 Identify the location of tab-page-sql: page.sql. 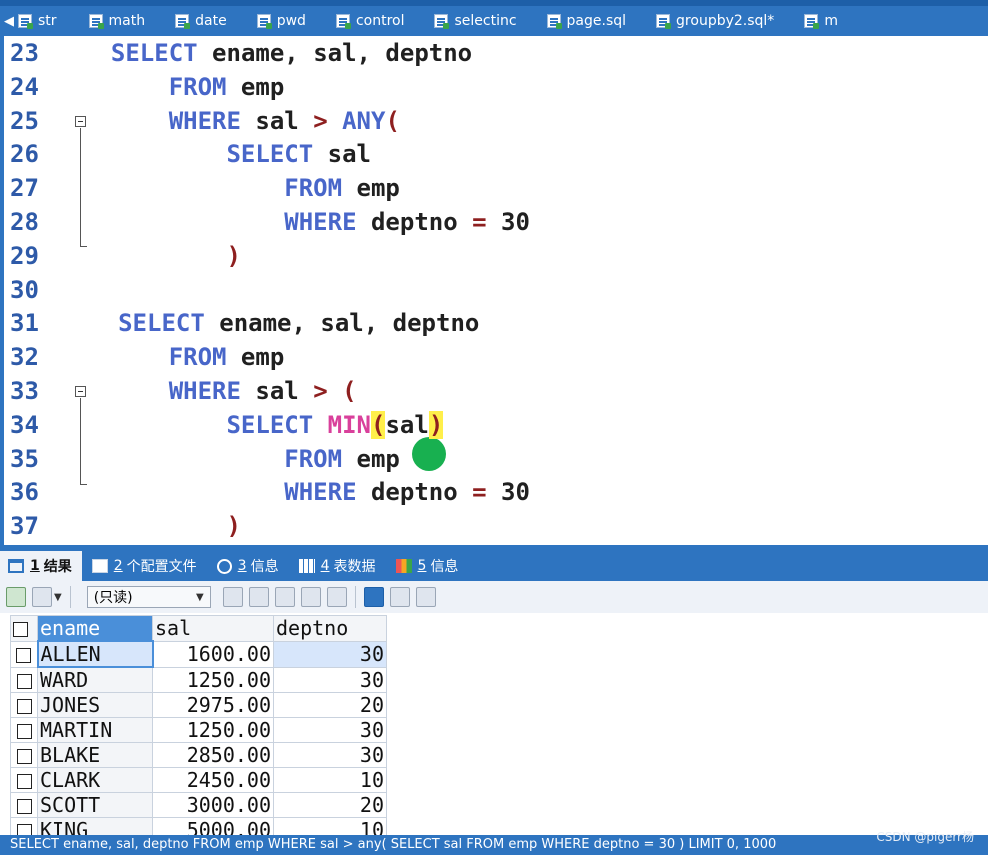
(586, 21).